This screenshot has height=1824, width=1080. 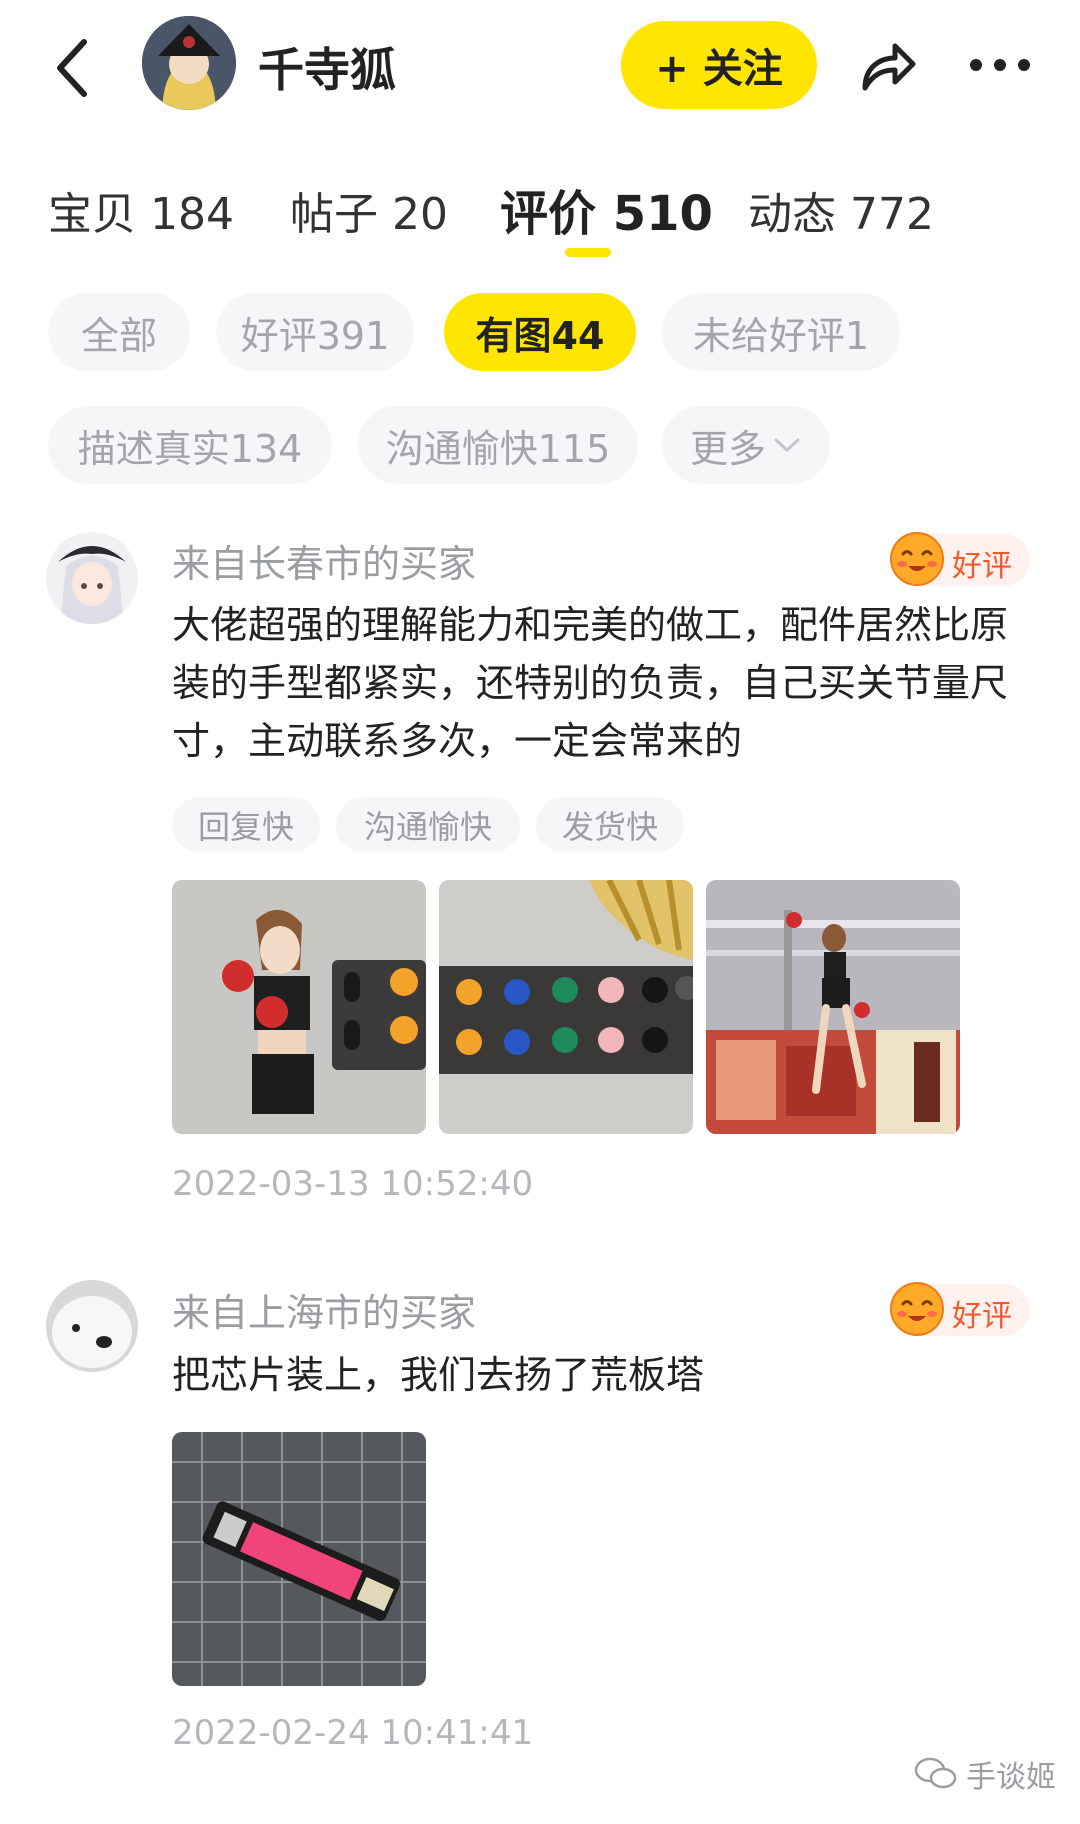 What do you see at coordinates (428, 825) in the screenshot?
I see `review-tag: 沟通愉快` at bounding box center [428, 825].